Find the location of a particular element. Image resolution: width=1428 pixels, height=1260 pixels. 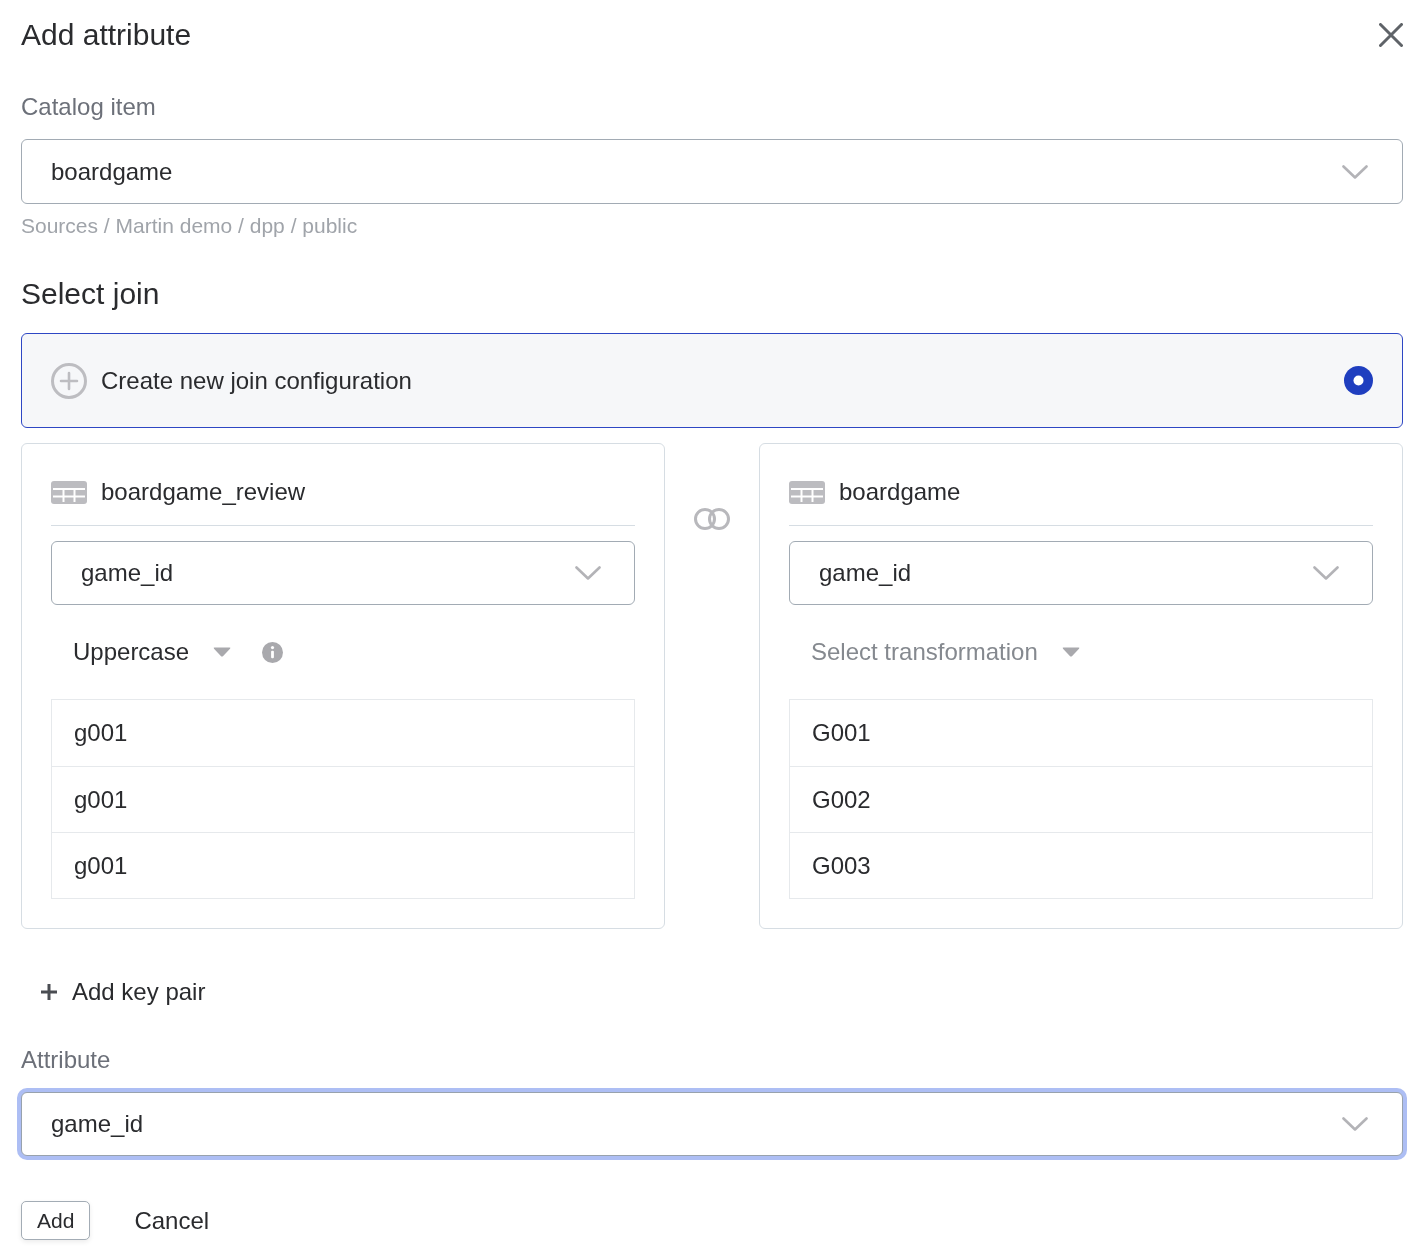

table-name: boardgame is located at coordinates (900, 492).